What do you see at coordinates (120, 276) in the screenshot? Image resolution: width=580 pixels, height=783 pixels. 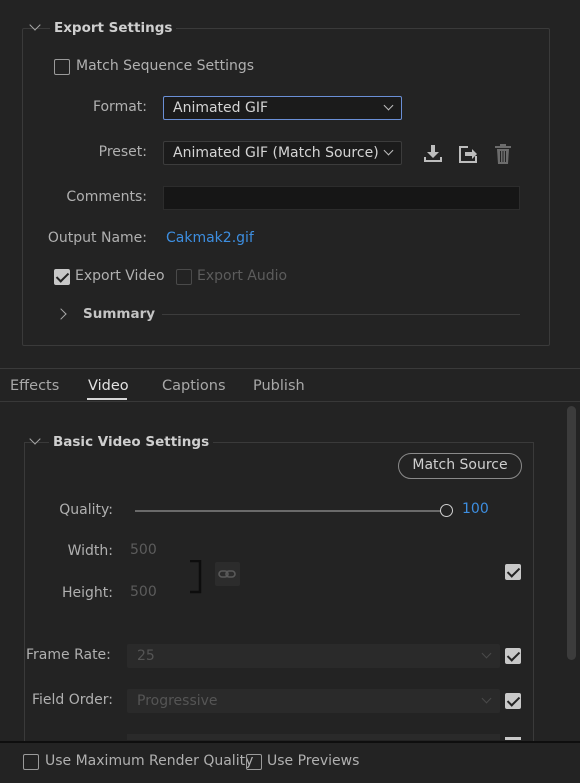 I see `export-video-label: Export Video` at bounding box center [120, 276].